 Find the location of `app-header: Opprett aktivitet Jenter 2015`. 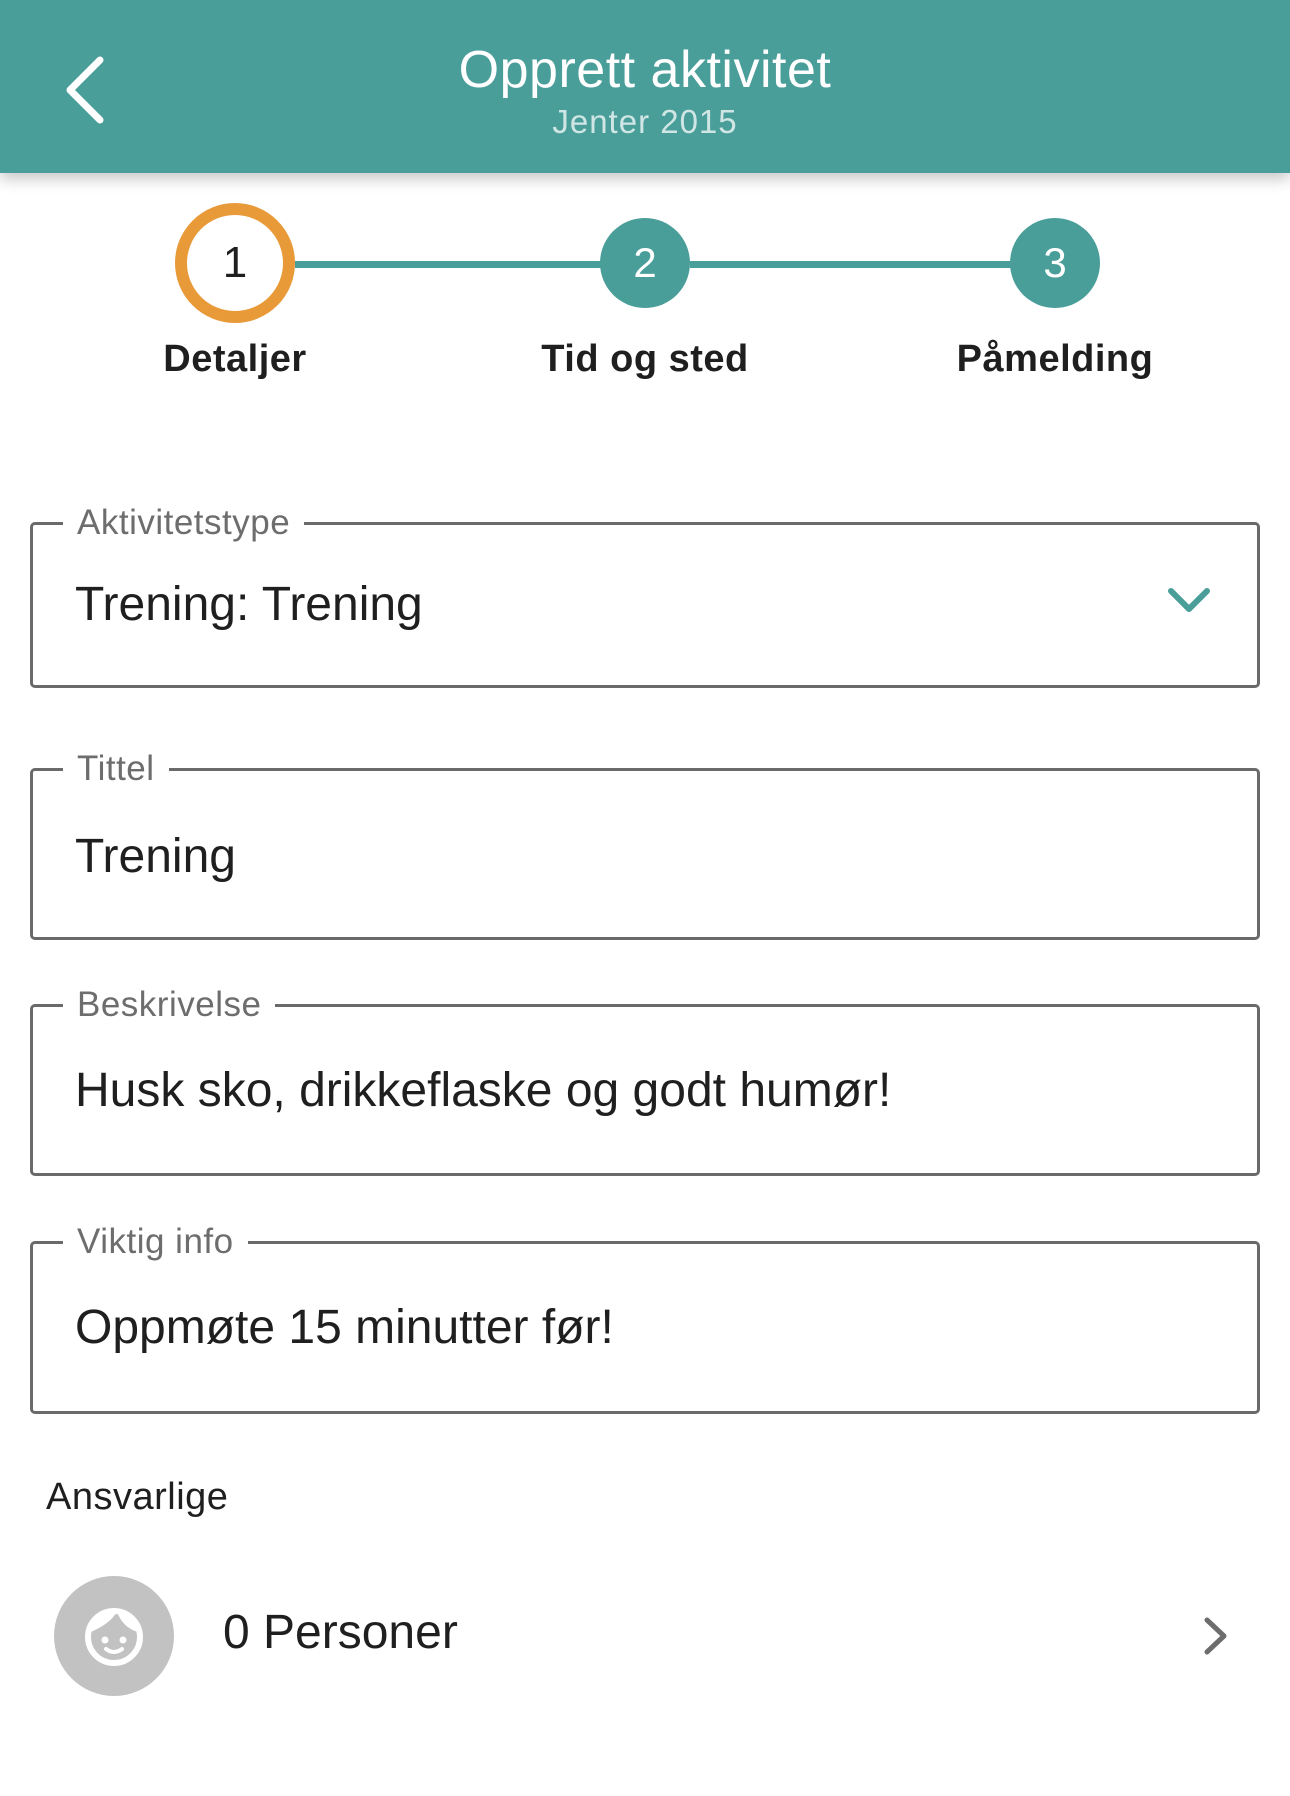

app-header: Opprett aktivitet Jenter 2015 is located at coordinates (645, 86).